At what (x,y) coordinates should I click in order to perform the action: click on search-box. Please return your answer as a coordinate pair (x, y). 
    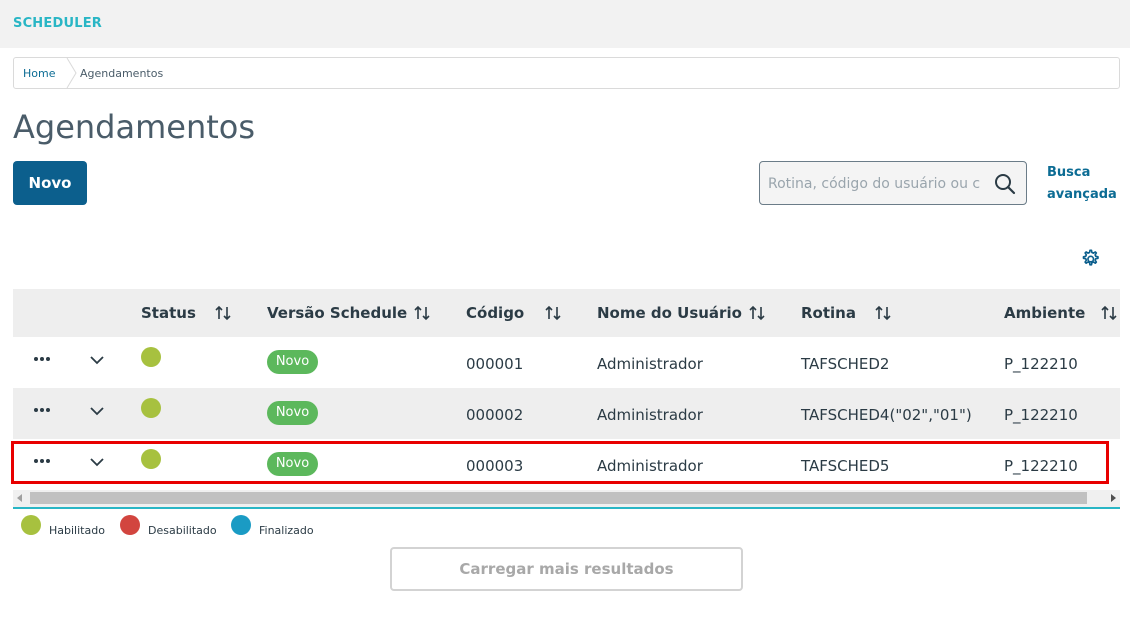
    Looking at the image, I should click on (893, 183).